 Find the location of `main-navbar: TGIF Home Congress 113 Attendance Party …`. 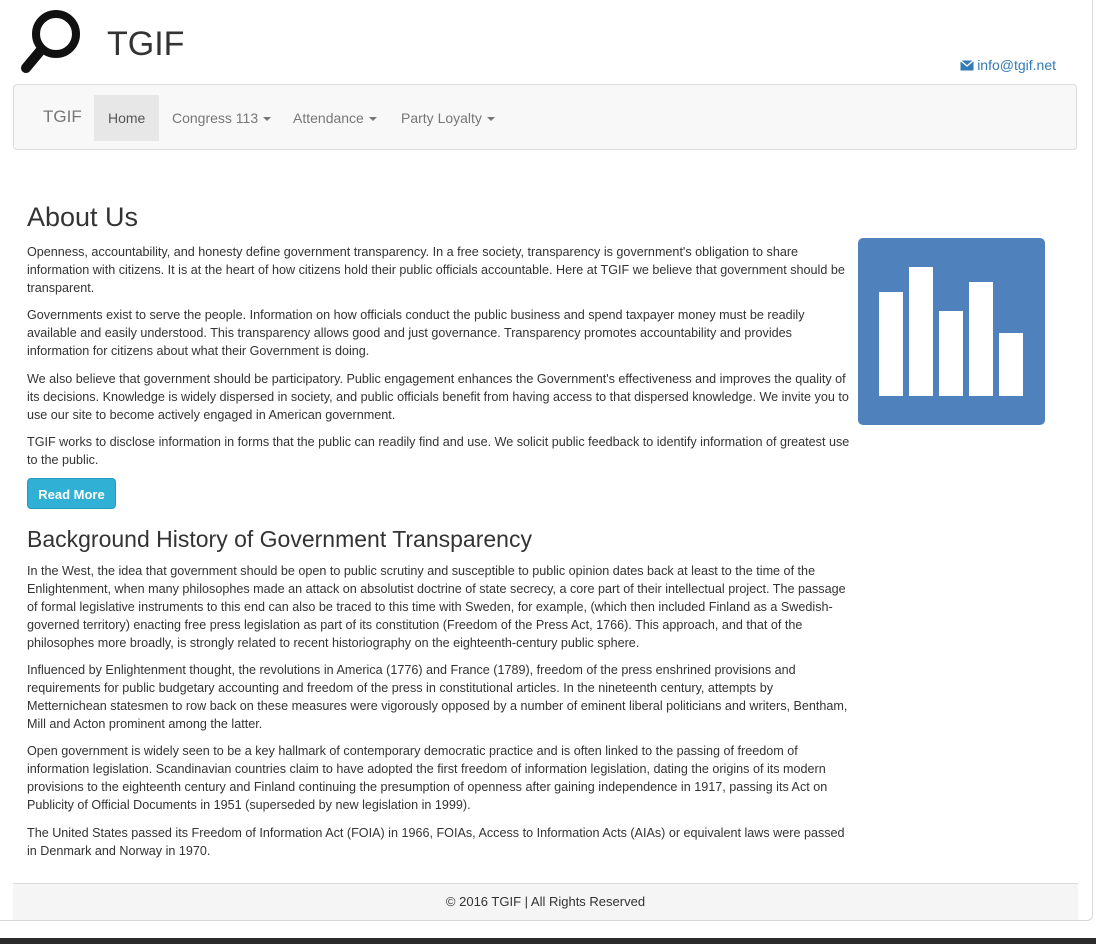

main-navbar: TGIF Home Congress 113 Attendance Party … is located at coordinates (545, 117).